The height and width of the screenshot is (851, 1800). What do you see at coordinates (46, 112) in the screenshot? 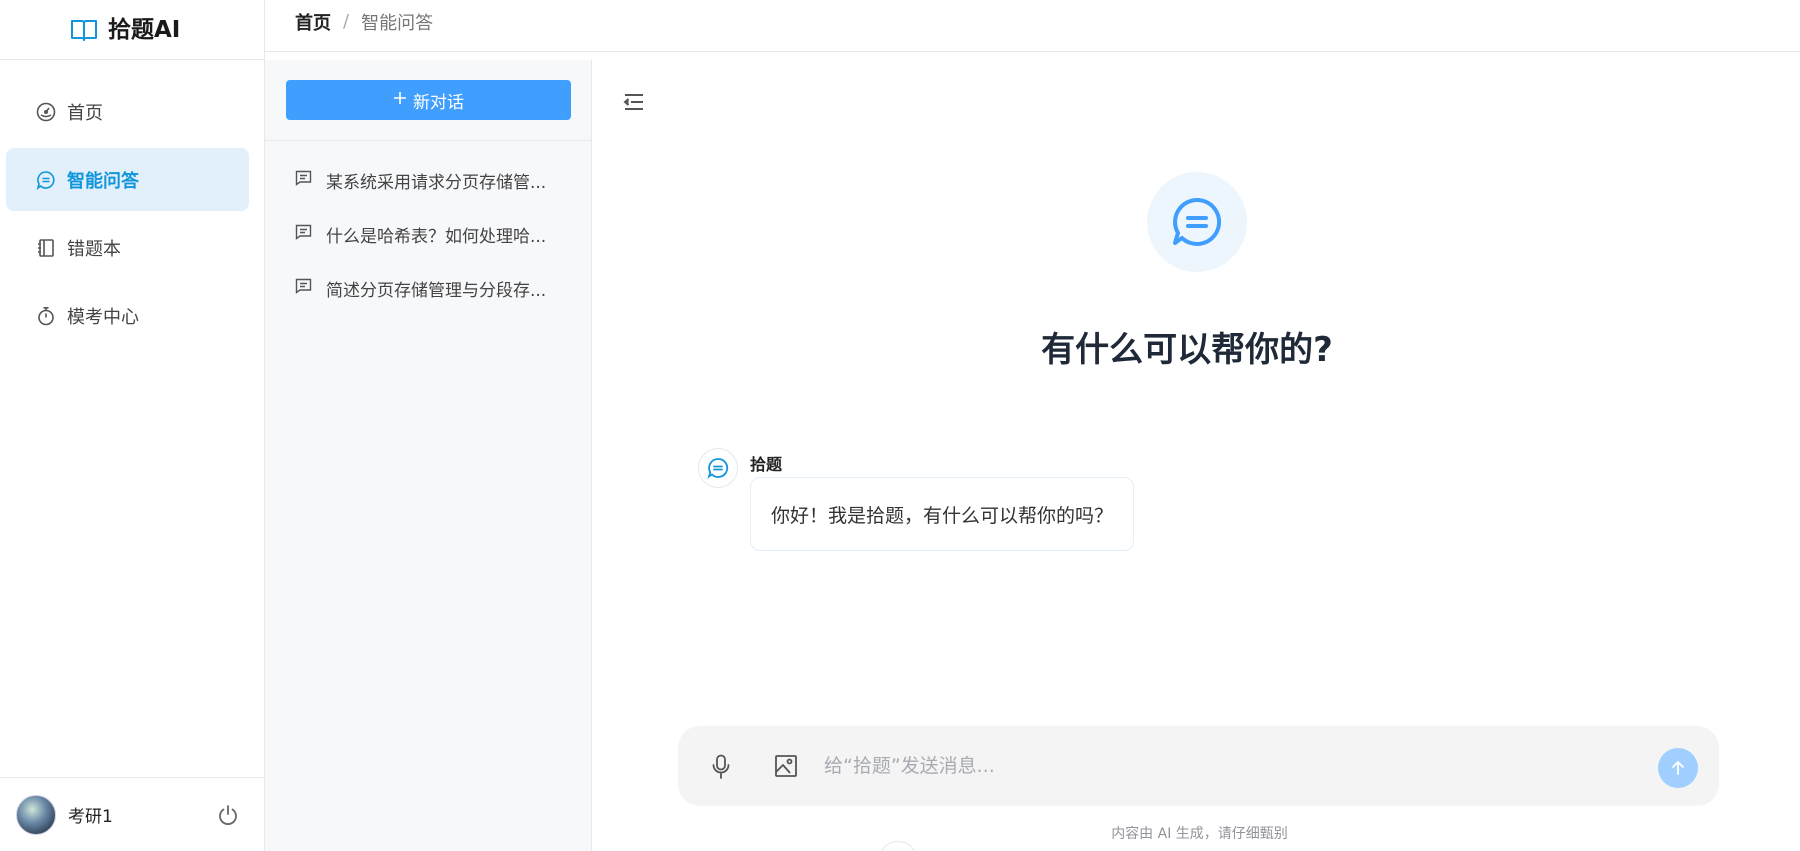
I see `dashboard-icon` at bounding box center [46, 112].